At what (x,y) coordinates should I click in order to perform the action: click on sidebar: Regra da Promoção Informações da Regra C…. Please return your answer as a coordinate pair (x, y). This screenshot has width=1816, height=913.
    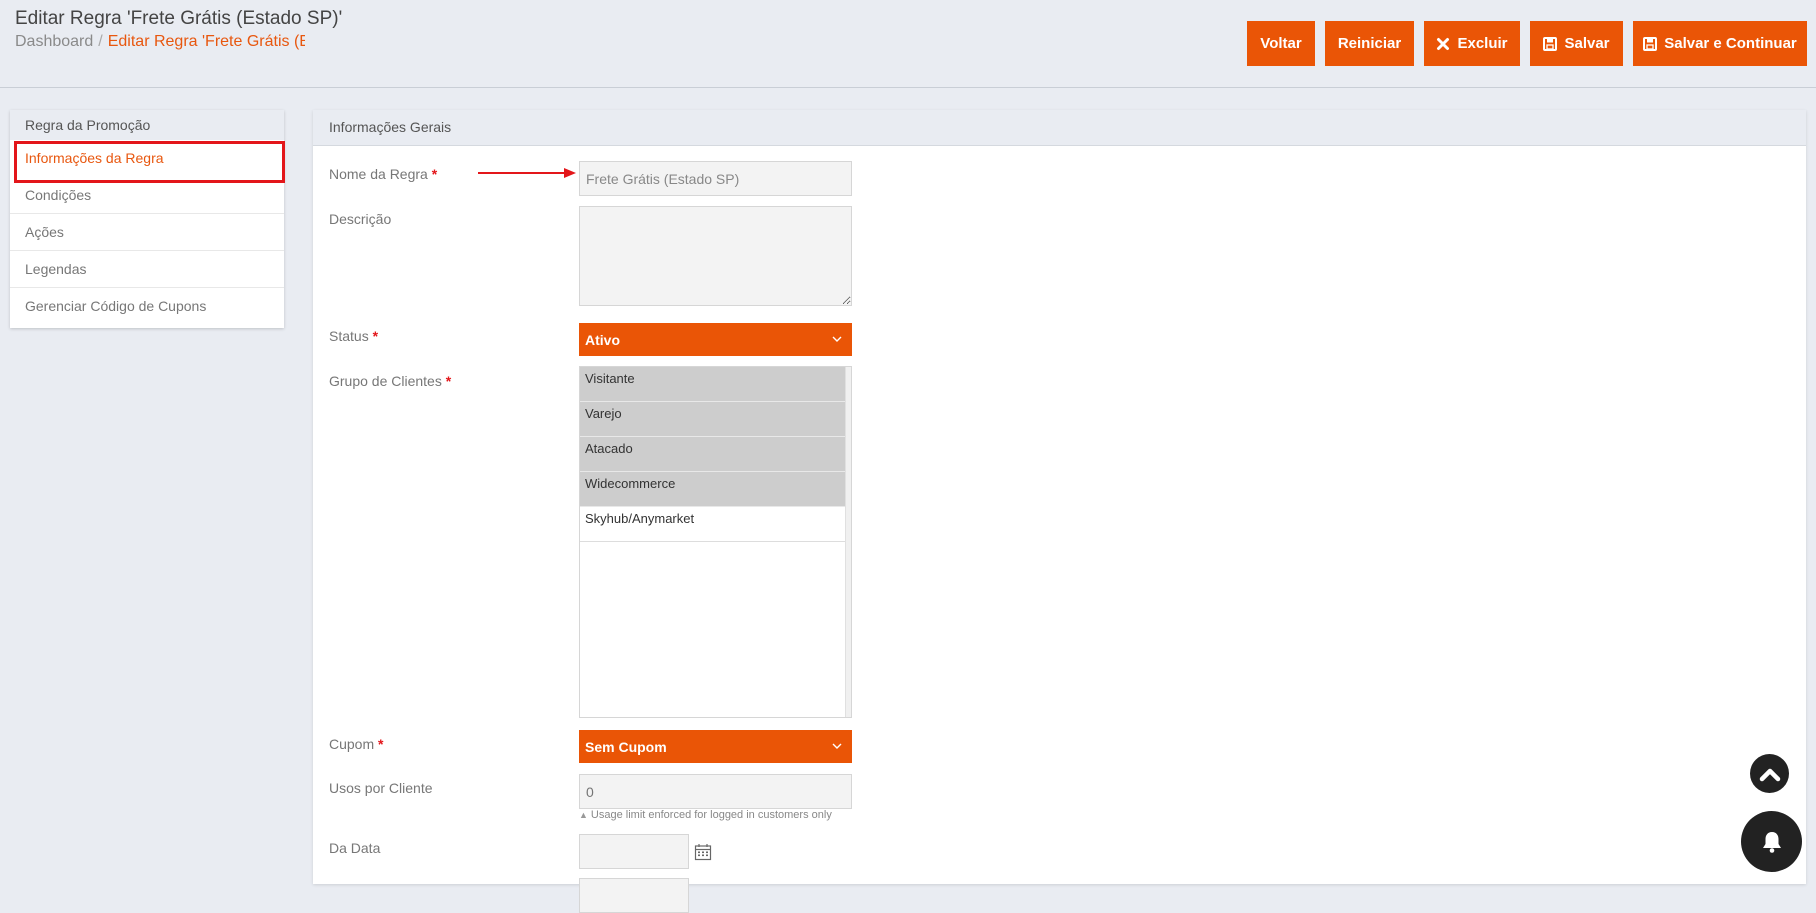
    Looking at the image, I should click on (147, 219).